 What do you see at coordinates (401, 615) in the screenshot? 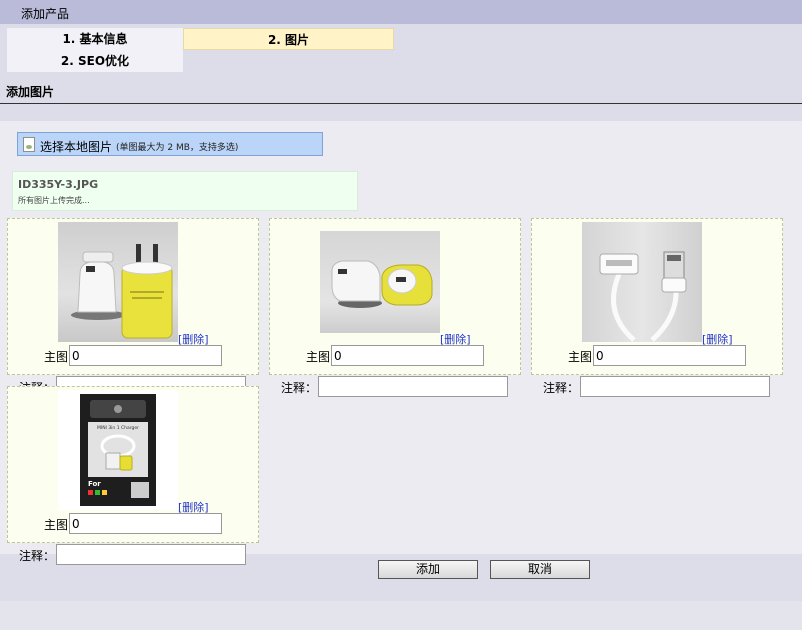
I see `footer-band` at bounding box center [401, 615].